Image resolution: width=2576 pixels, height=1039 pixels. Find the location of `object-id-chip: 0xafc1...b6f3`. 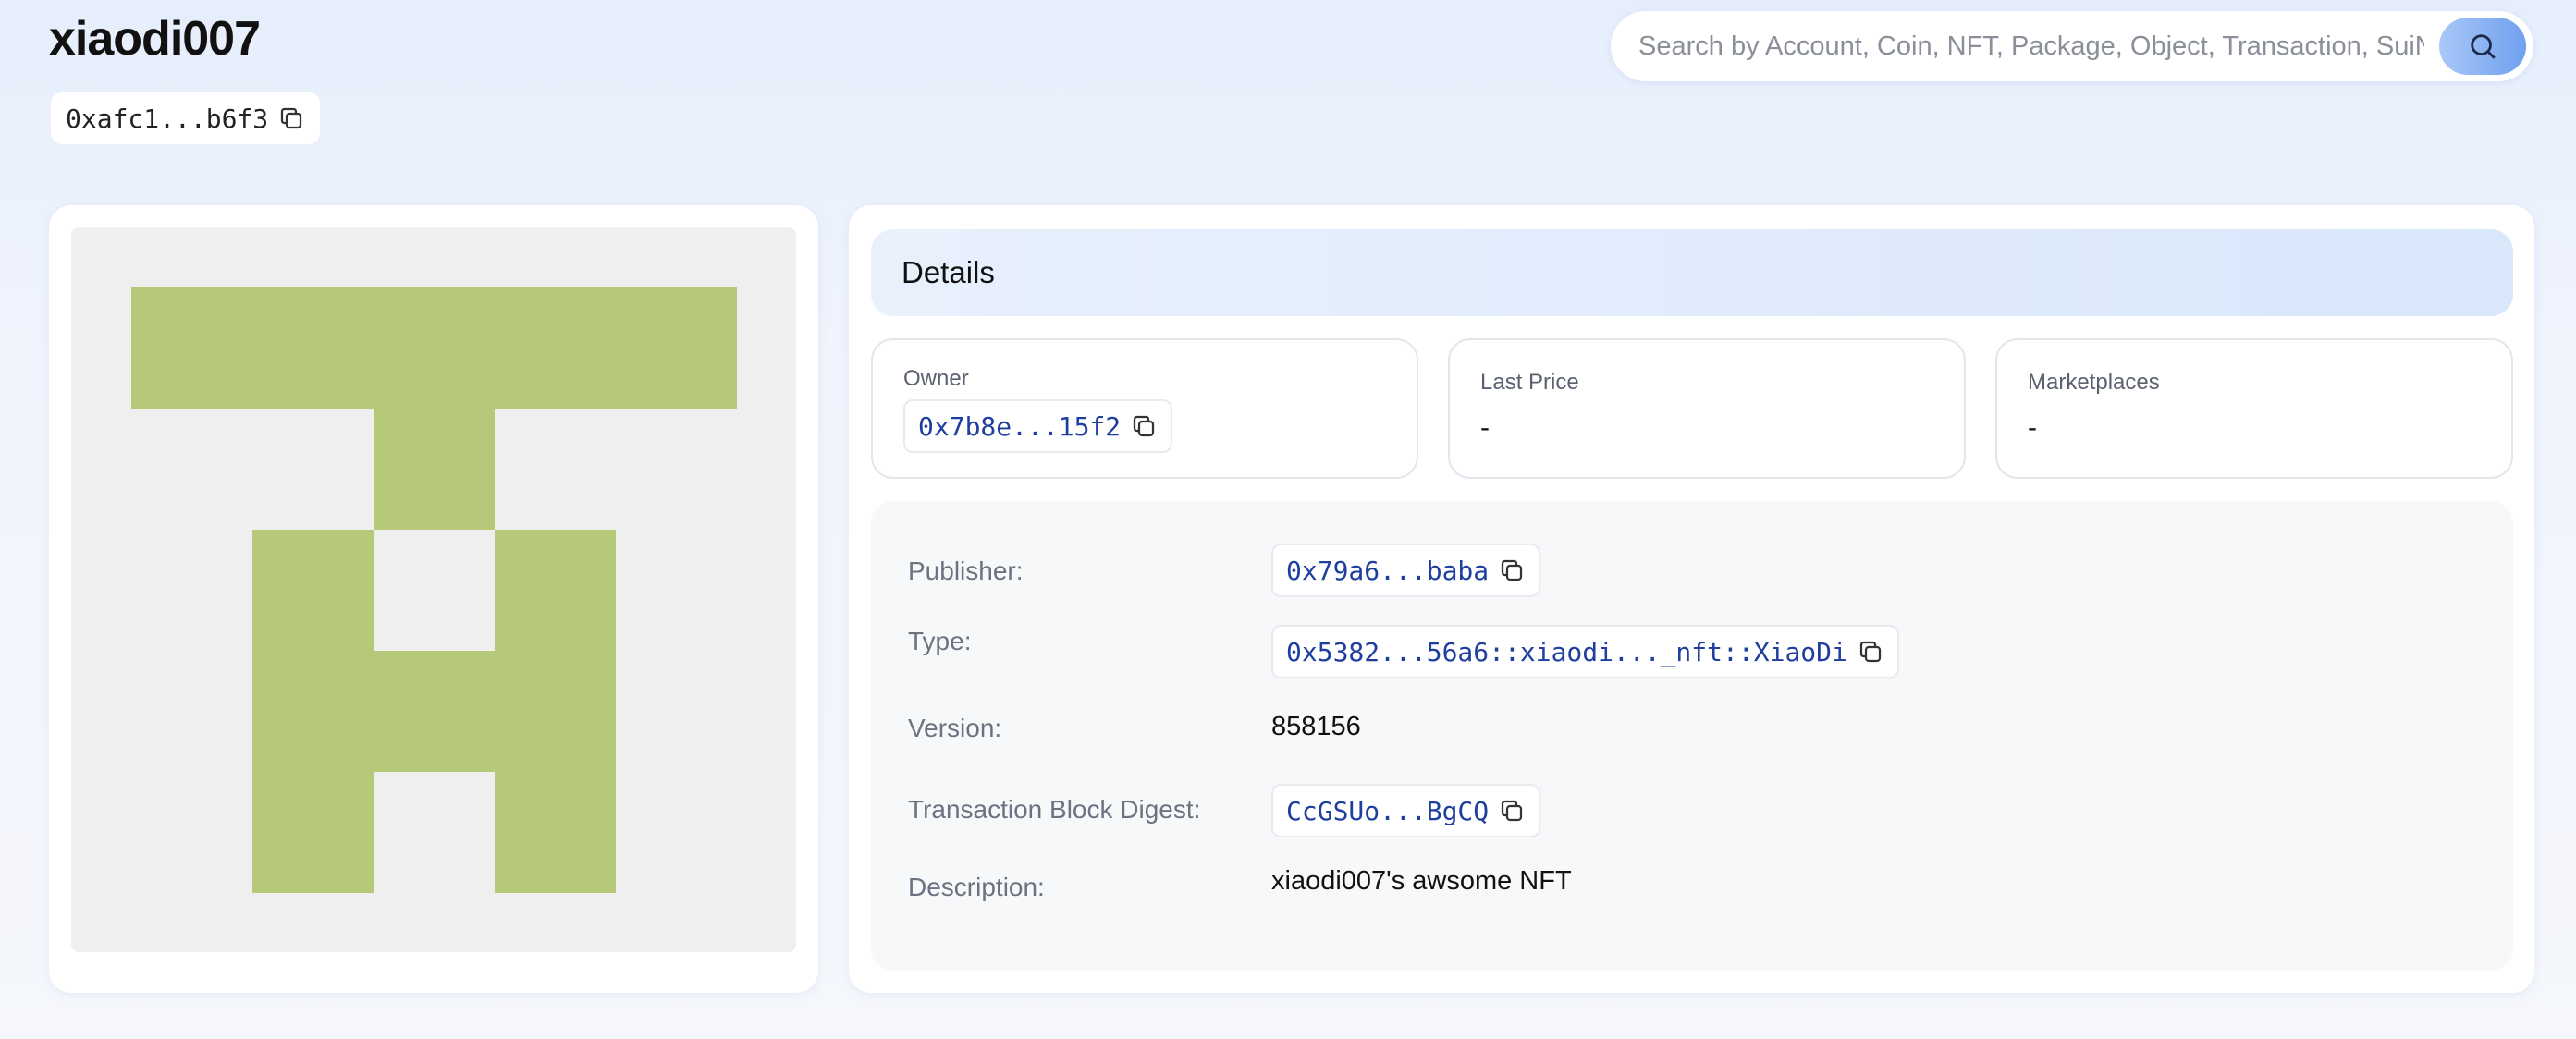

object-id-chip: 0xafc1...b6f3 is located at coordinates (186, 118).